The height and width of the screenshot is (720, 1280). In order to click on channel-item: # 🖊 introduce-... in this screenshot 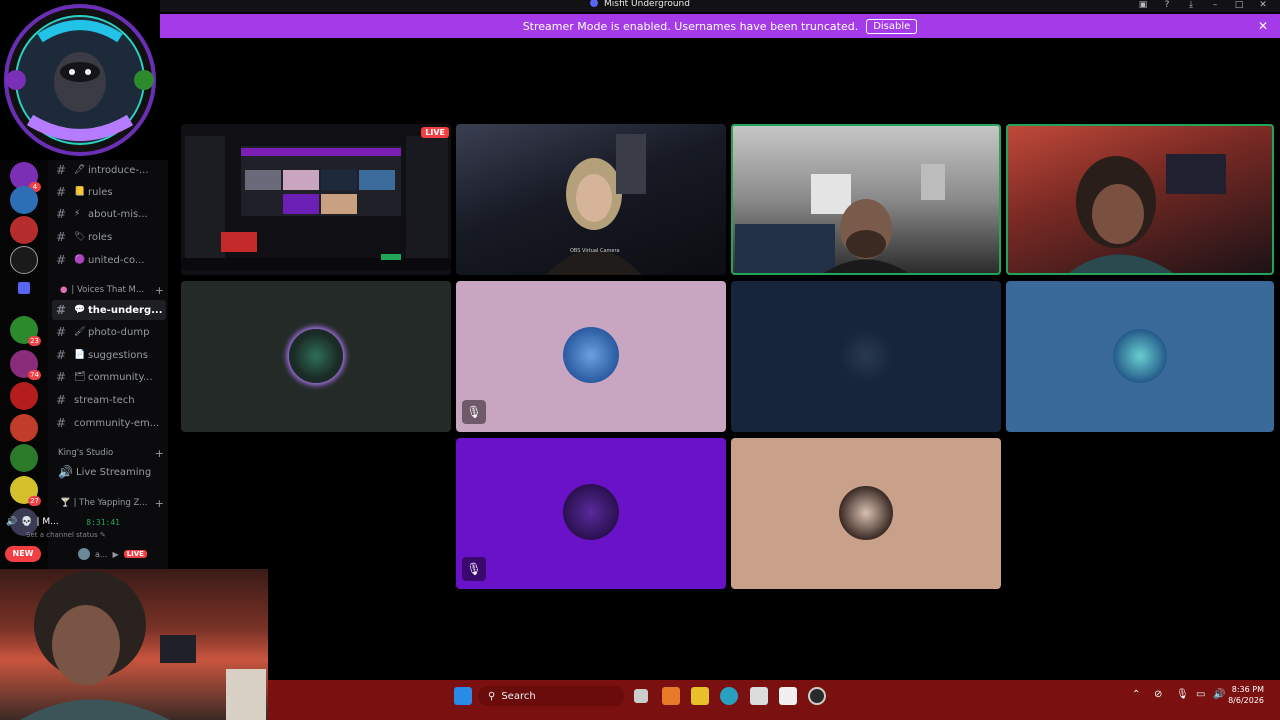, I will do `click(108, 170)`.